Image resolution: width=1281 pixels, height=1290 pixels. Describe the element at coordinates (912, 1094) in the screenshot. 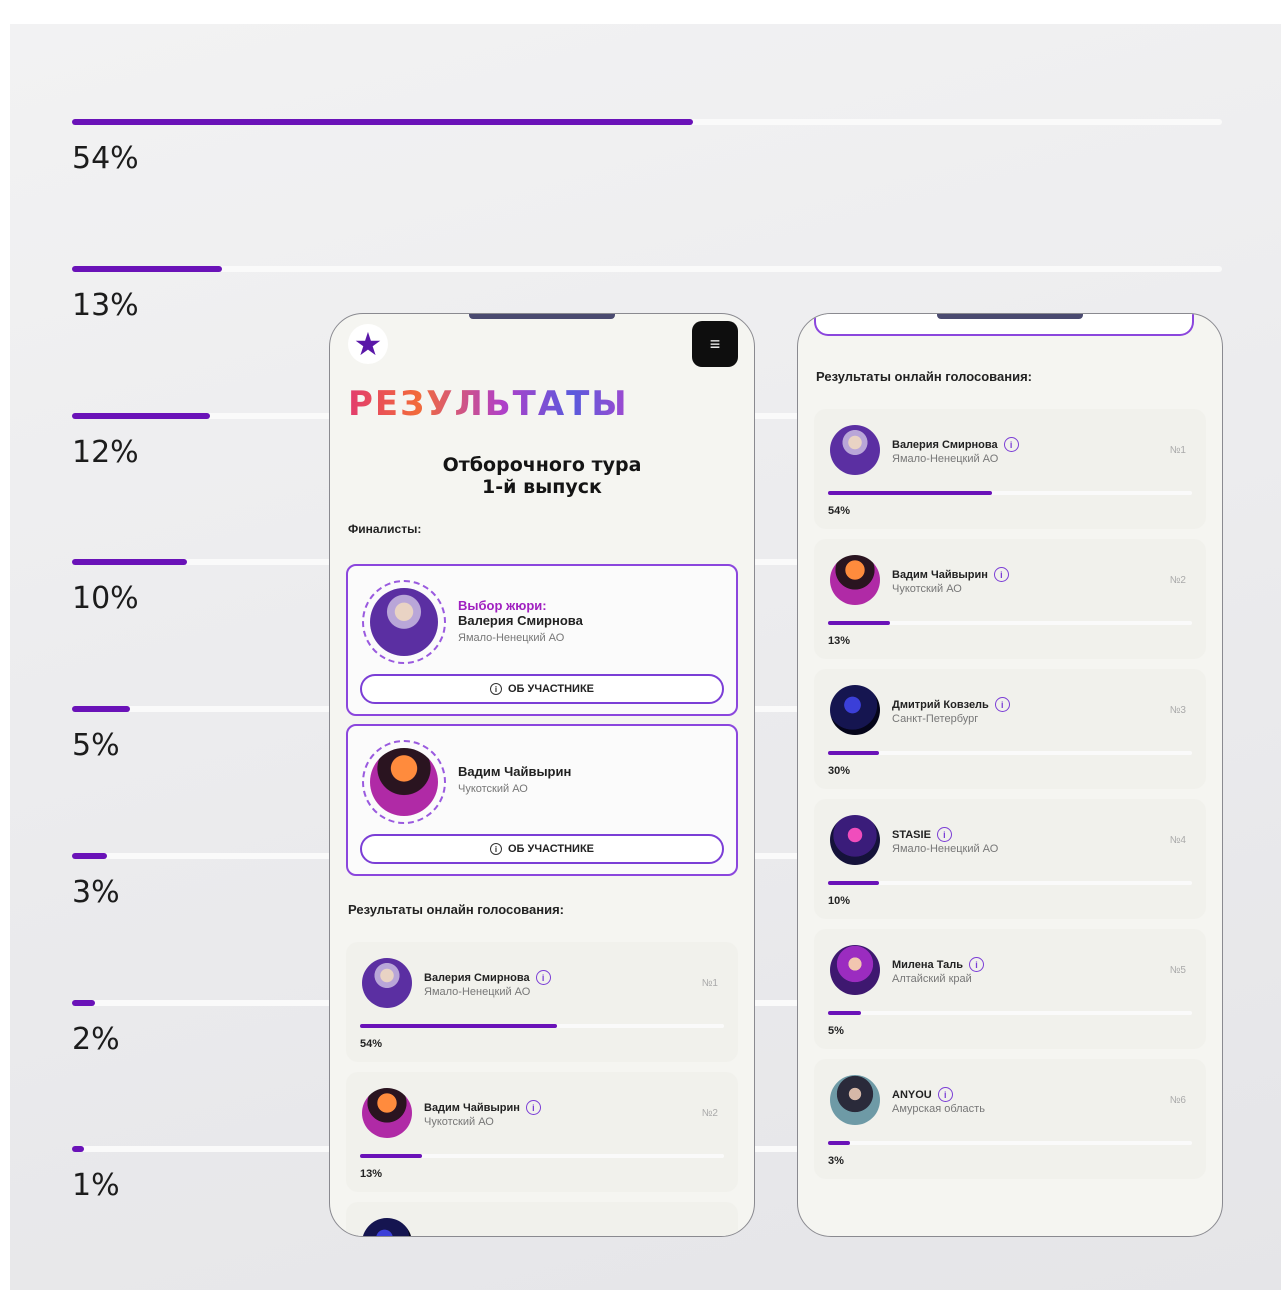

I see `participant-name: ANYOU` at that location.